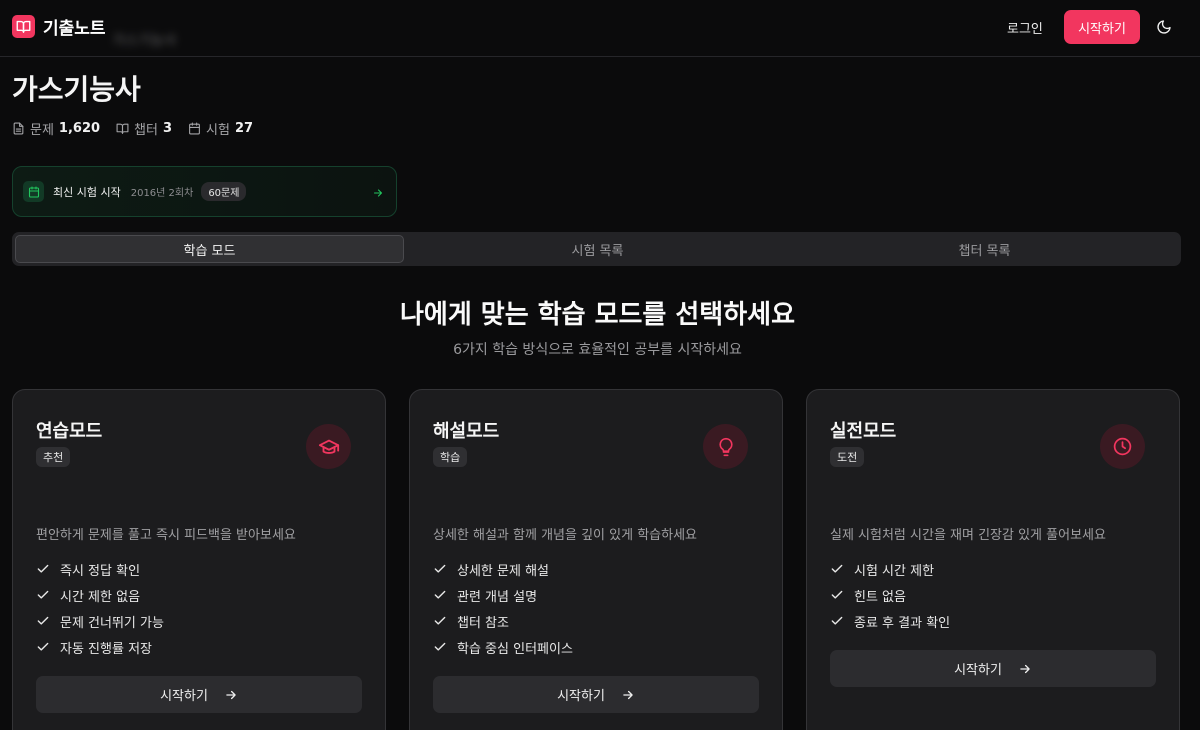  I want to click on stat-label: 챕터, so click(146, 130).